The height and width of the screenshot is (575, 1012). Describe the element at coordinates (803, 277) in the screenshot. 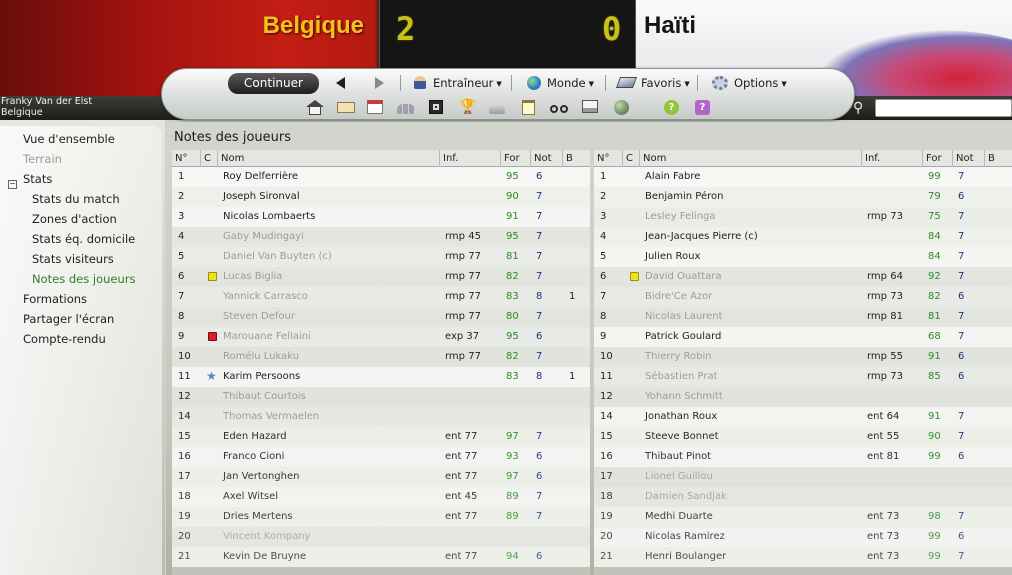

I see `table-row: 6 David Ouattara rmp 64 92 7` at that location.